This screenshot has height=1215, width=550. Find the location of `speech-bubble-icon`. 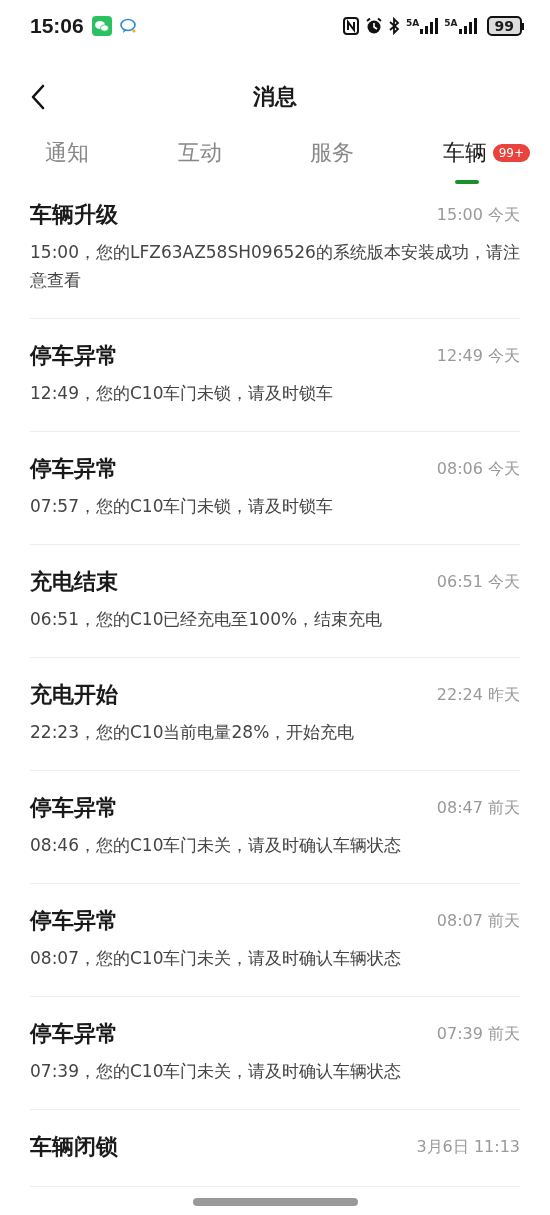

speech-bubble-icon is located at coordinates (127, 26).